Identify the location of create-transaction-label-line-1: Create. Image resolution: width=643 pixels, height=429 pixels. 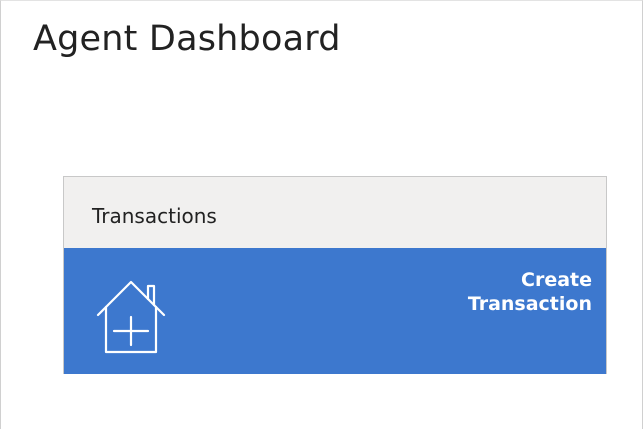
(556, 280).